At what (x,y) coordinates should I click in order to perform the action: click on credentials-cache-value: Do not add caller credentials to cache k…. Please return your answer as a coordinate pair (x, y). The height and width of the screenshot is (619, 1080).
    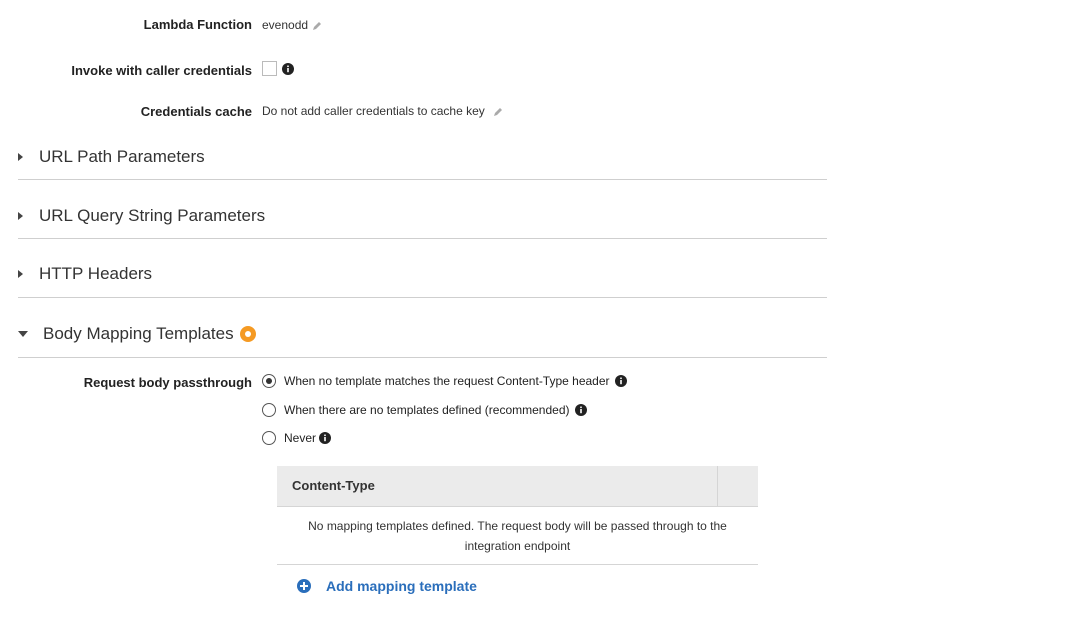
    Looking at the image, I should click on (383, 111).